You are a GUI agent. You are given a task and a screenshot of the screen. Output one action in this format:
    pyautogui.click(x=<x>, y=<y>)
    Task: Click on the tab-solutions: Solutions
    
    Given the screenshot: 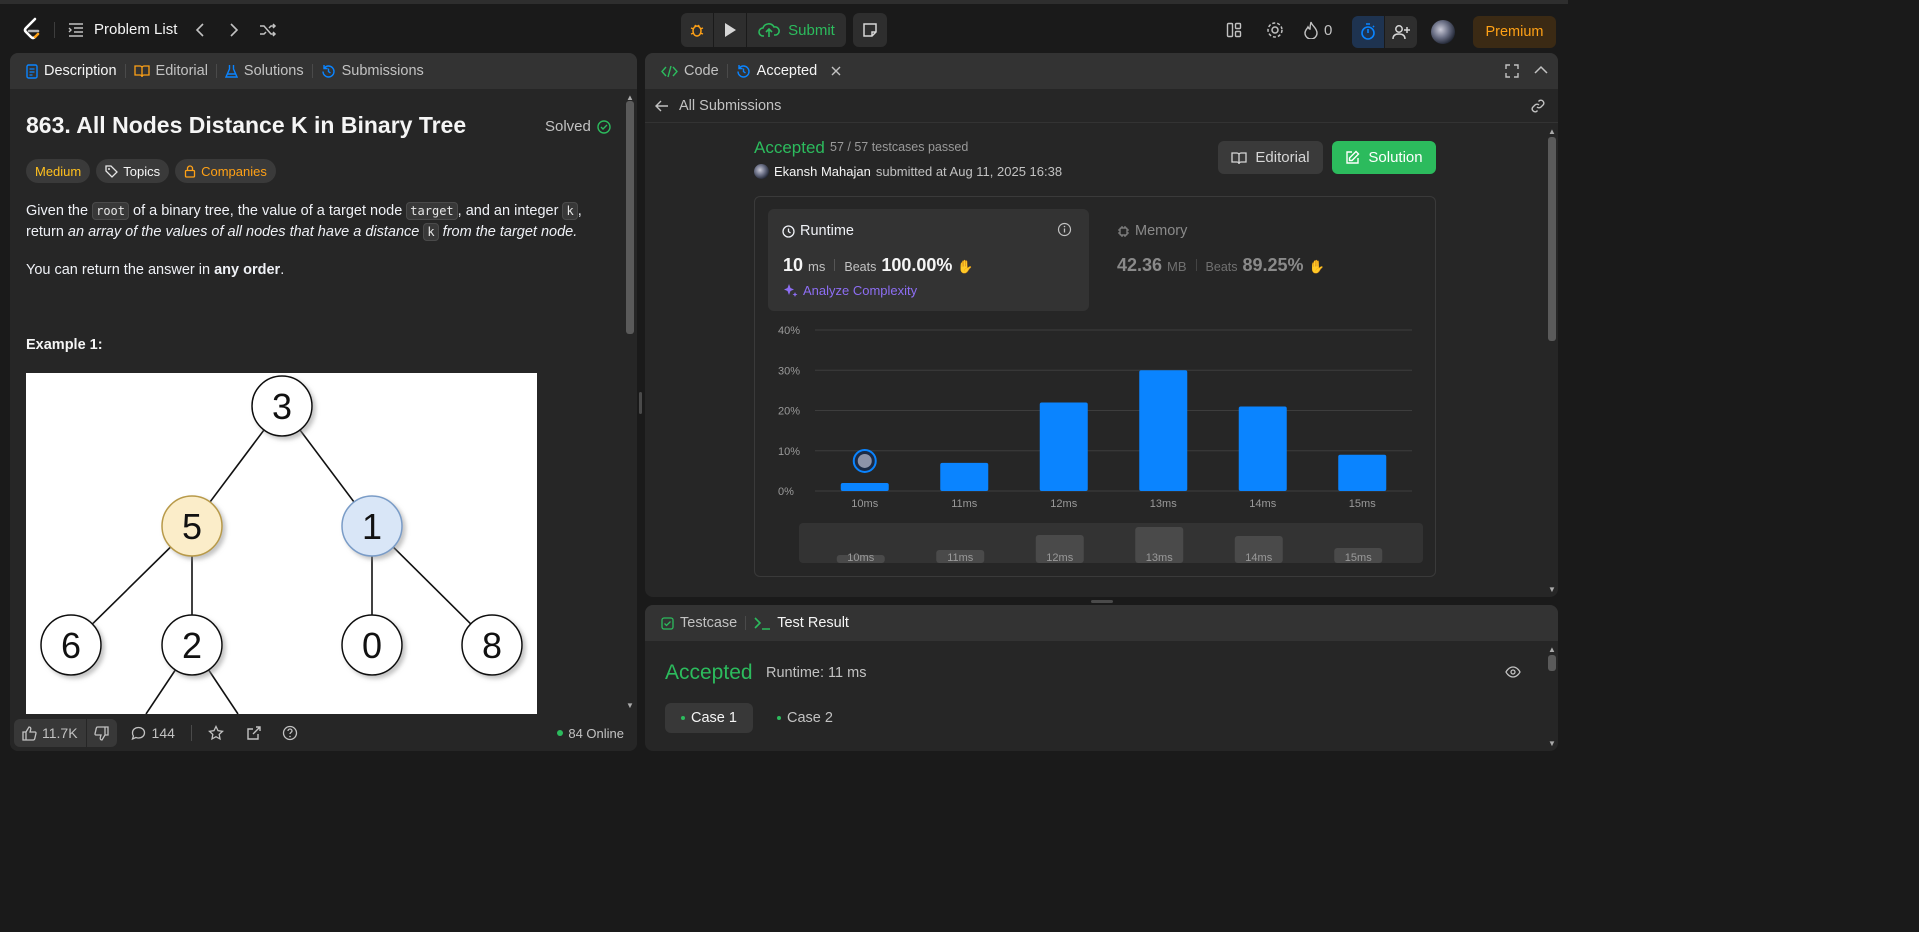 What is the action you would take?
    pyautogui.click(x=264, y=71)
    